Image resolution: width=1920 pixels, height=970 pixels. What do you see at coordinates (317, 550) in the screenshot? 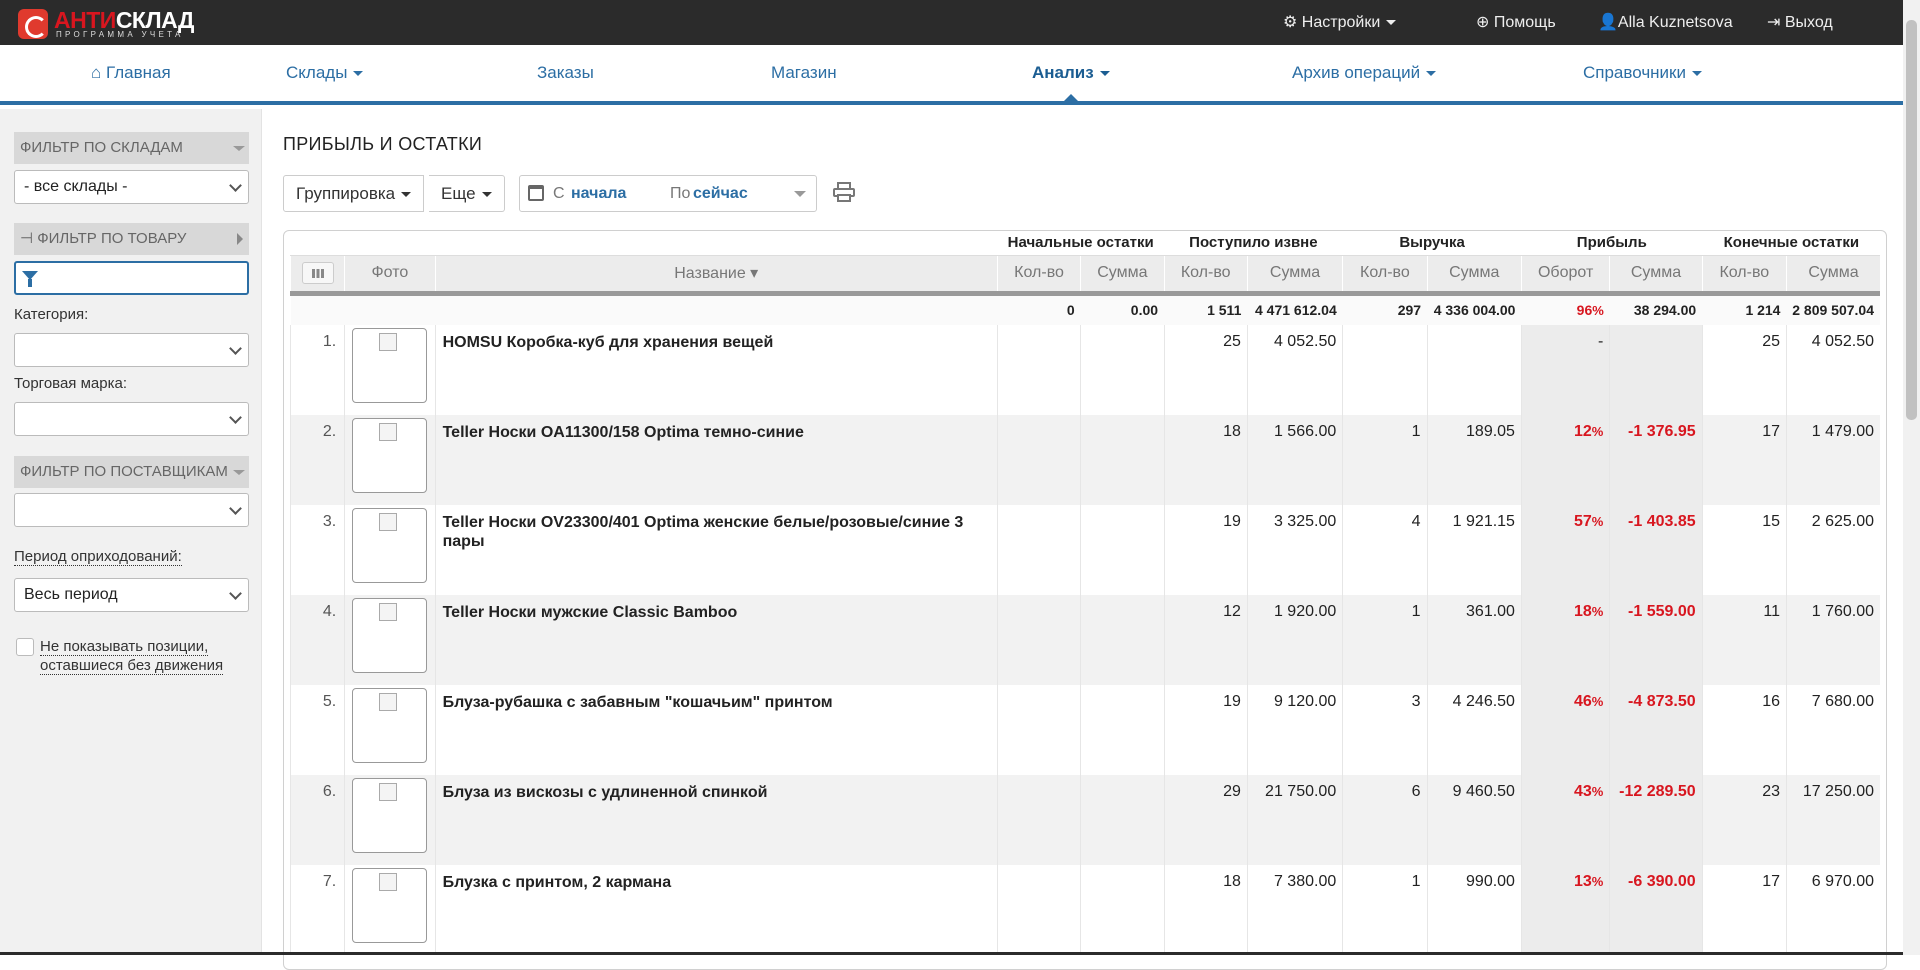
I see `row-number: 3.` at bounding box center [317, 550].